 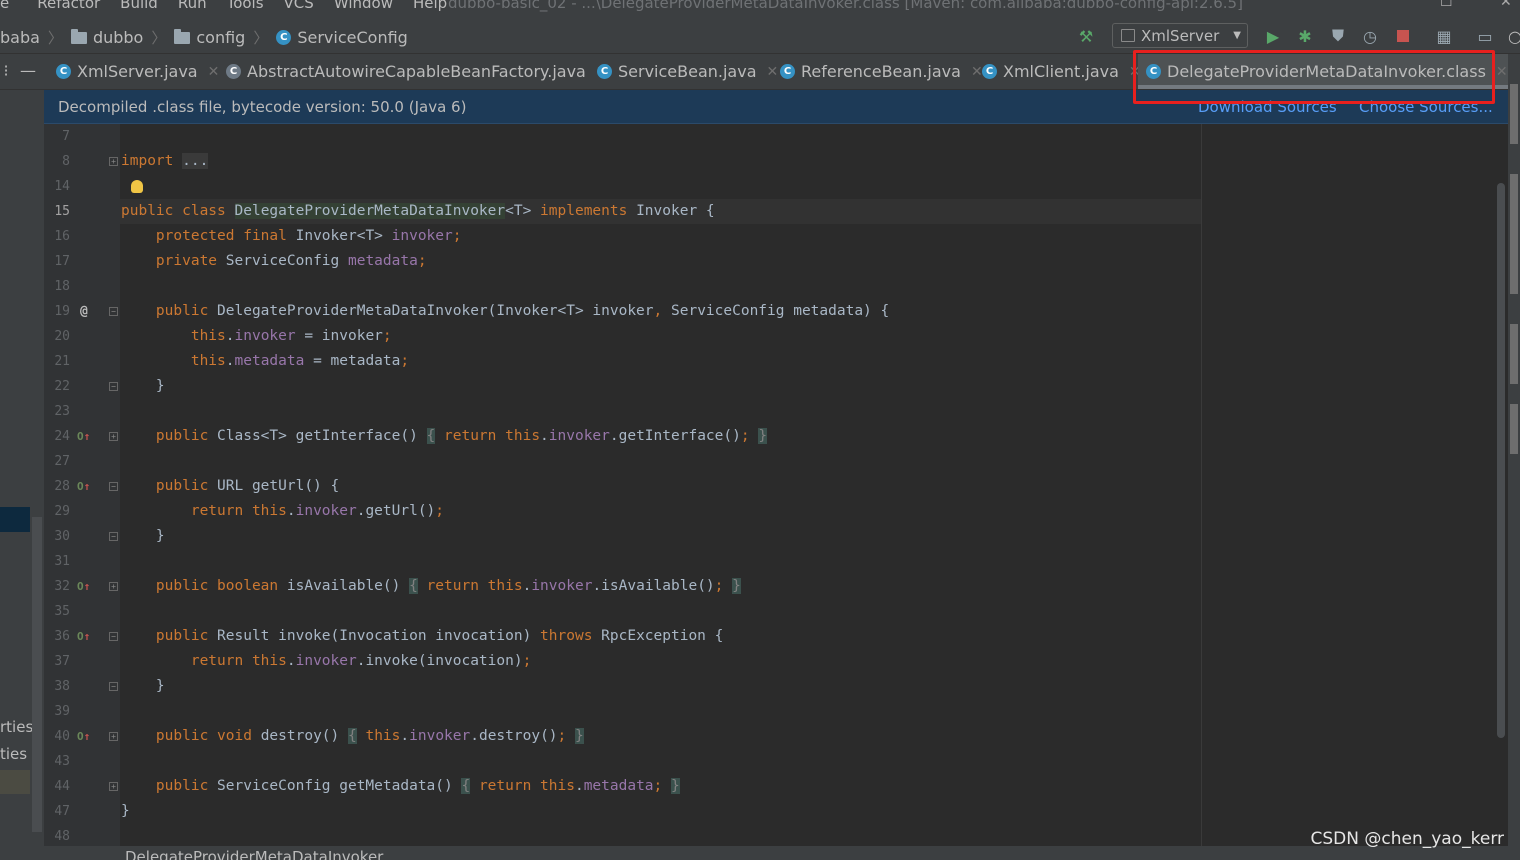 I want to click on stop-icon, so click(x=1403, y=36).